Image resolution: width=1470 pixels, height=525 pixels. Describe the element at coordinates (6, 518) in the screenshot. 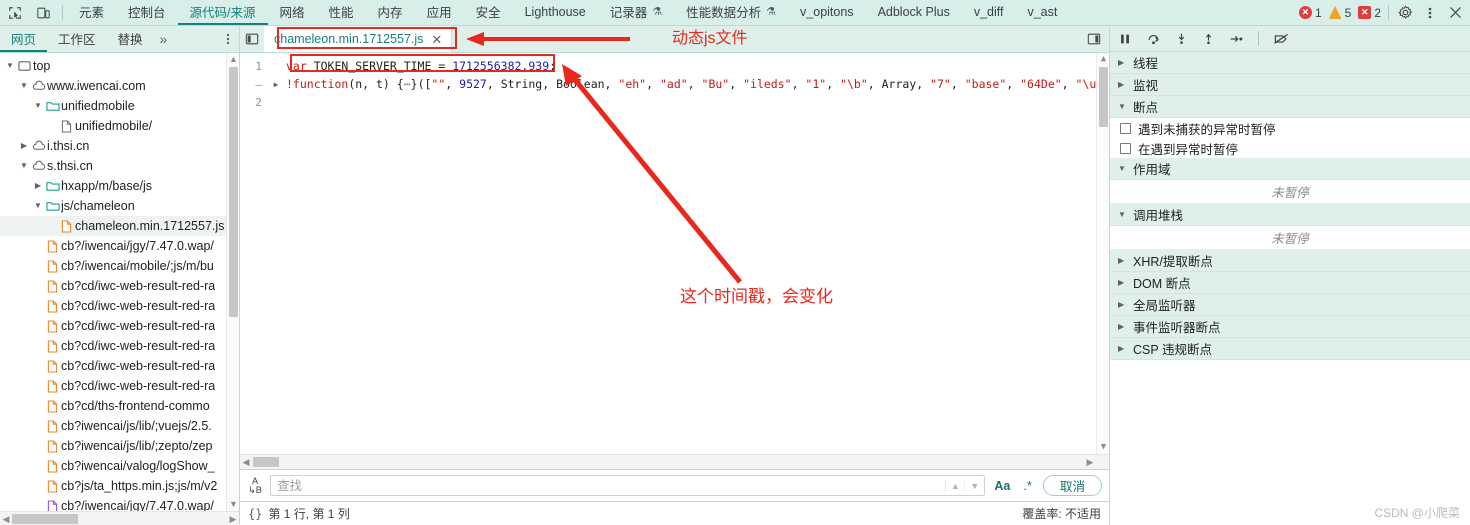

I see `scroll-left-arrow: ◀` at that location.